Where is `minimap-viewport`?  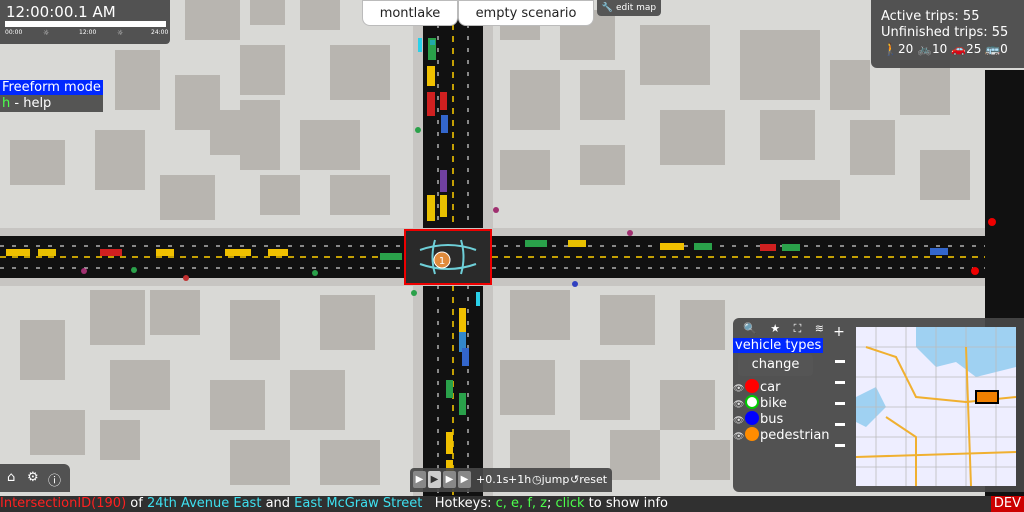
minimap-viewport is located at coordinates (987, 397).